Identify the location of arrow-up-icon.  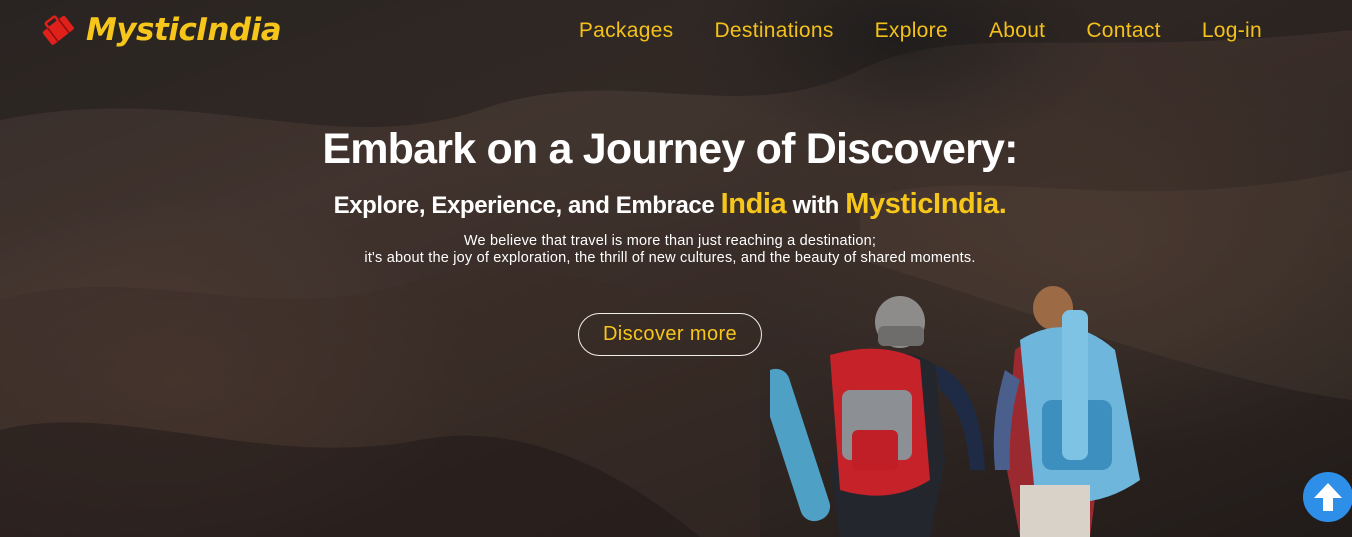
(1328, 497).